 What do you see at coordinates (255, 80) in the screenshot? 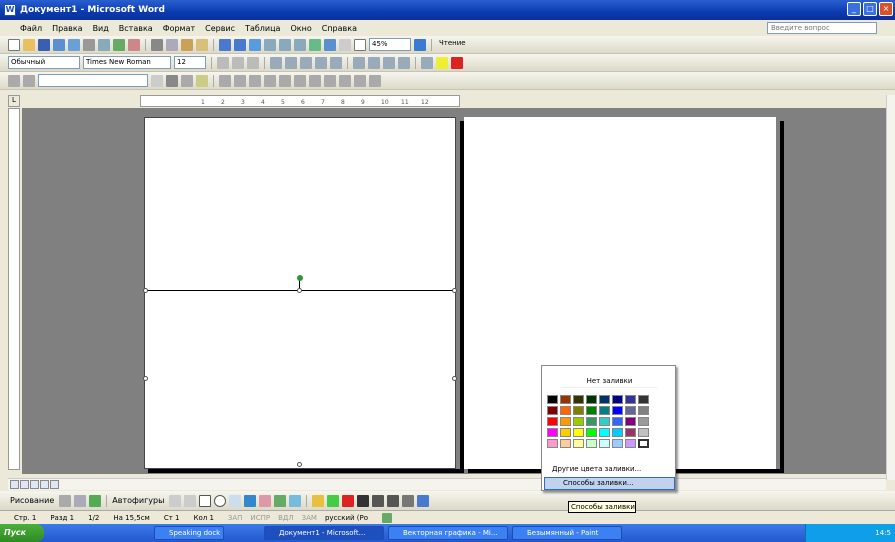
I see `split-cells-icon` at bounding box center [255, 80].